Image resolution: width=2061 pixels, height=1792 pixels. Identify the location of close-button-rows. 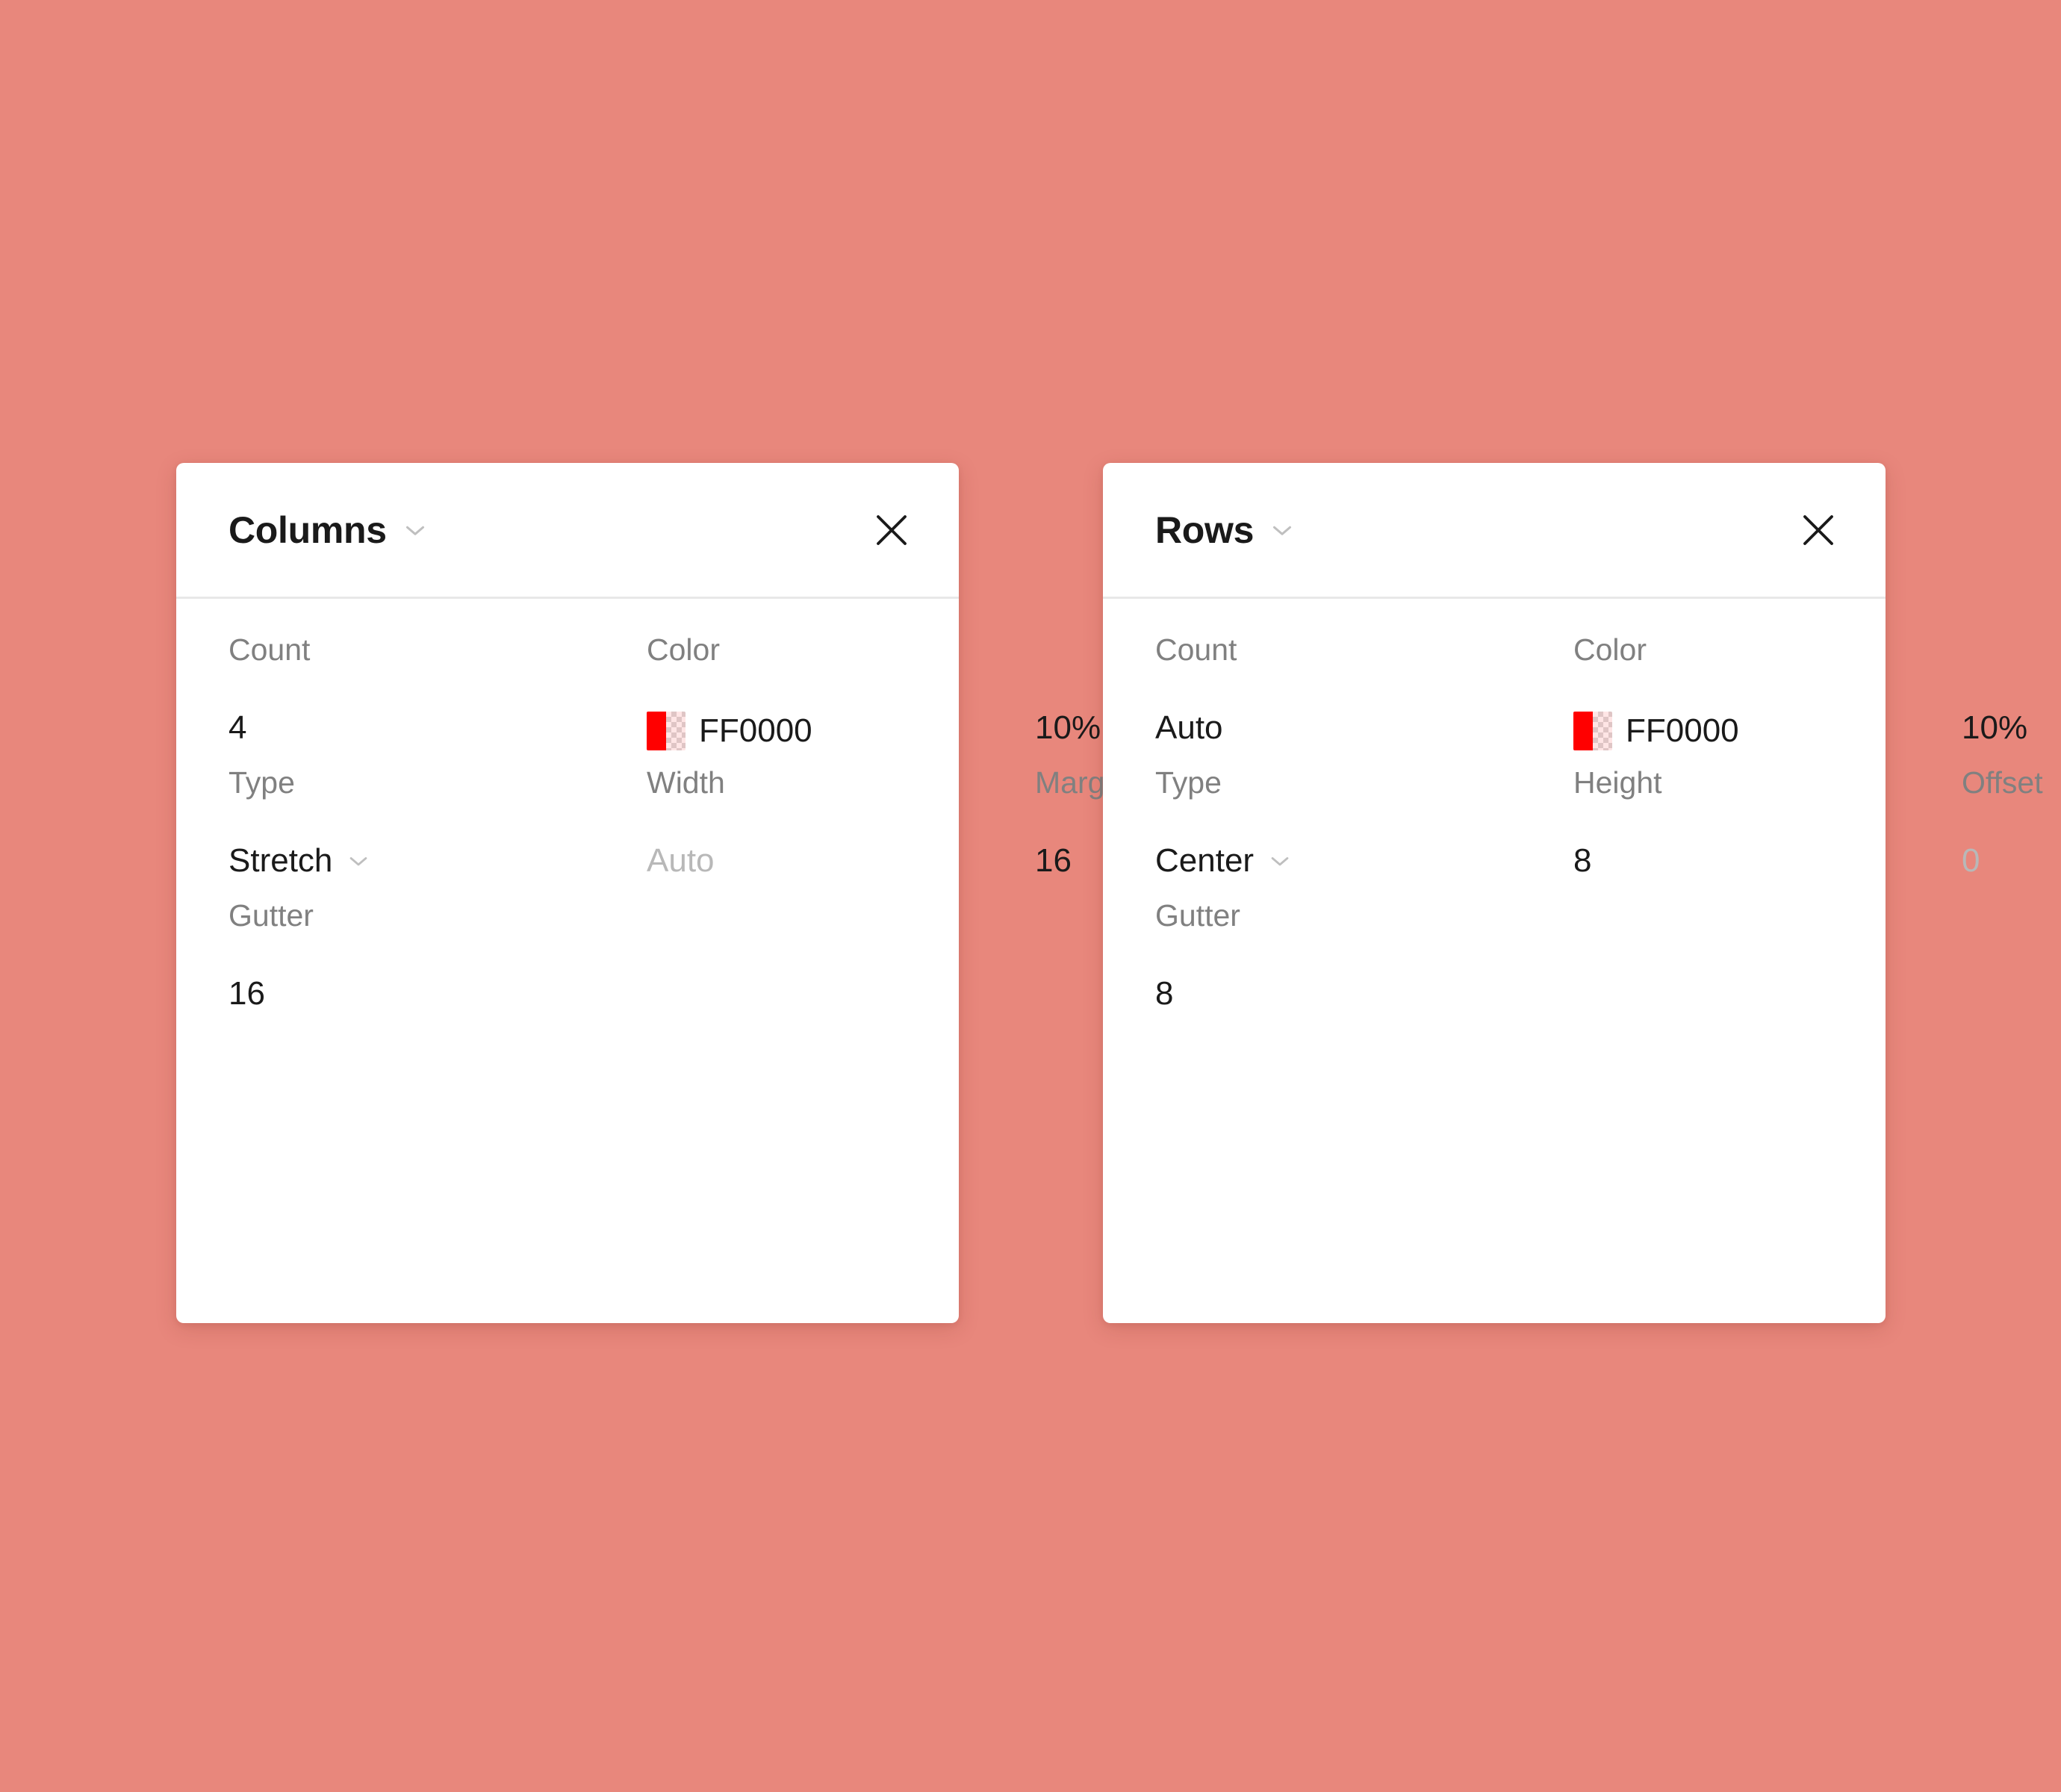
(1819, 530).